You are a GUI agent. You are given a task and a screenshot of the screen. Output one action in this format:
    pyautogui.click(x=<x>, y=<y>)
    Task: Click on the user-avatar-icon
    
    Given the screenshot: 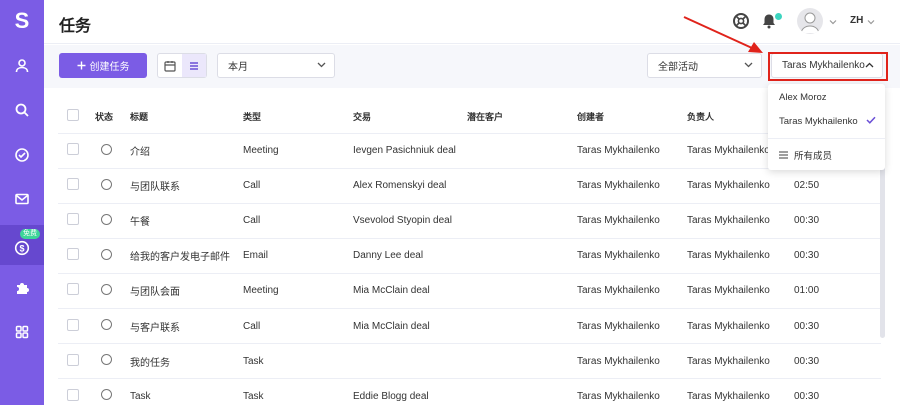 What is the action you would take?
    pyautogui.click(x=810, y=23)
    